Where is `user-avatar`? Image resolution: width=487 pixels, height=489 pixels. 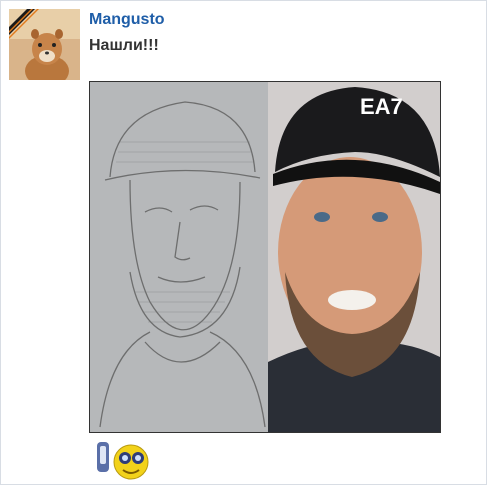
user-avatar is located at coordinates (44, 44).